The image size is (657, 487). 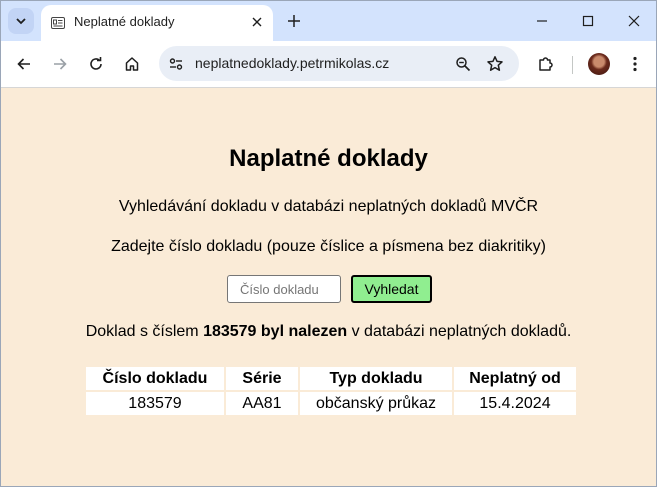 I want to click on menu-button, so click(x=635, y=64).